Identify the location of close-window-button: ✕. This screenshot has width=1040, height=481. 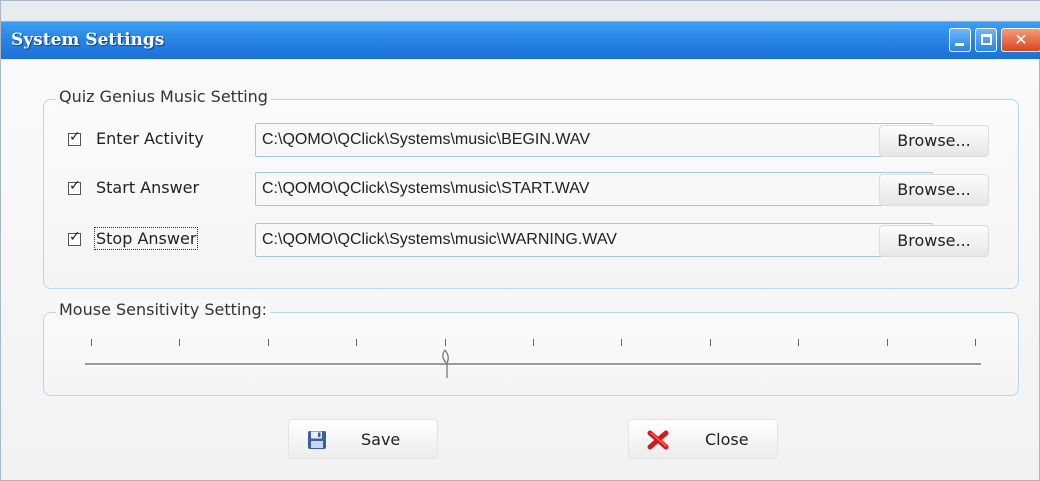
(1020, 40).